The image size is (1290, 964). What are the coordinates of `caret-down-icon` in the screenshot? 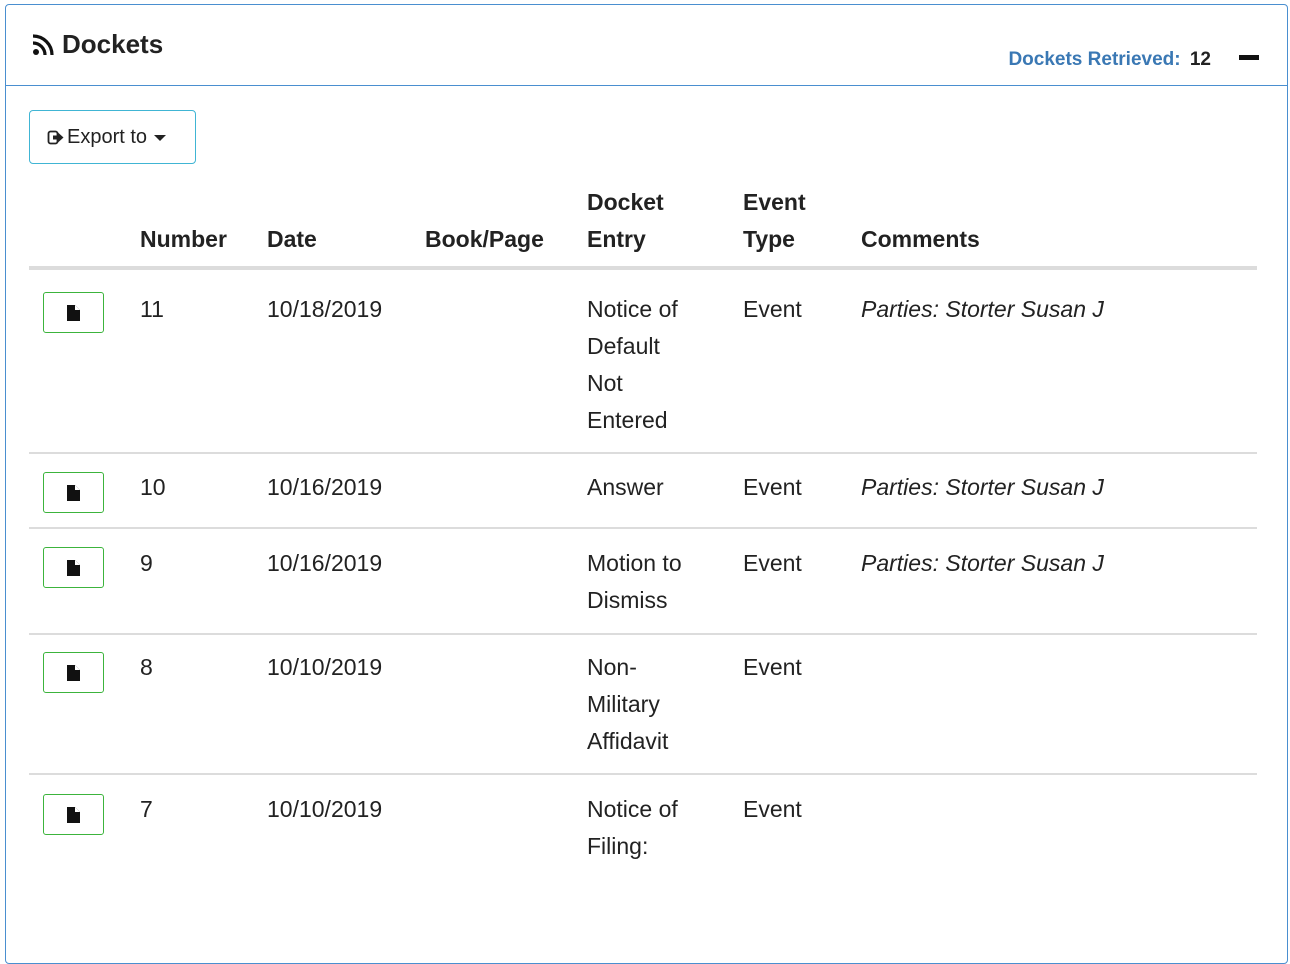 It's located at (160, 138).